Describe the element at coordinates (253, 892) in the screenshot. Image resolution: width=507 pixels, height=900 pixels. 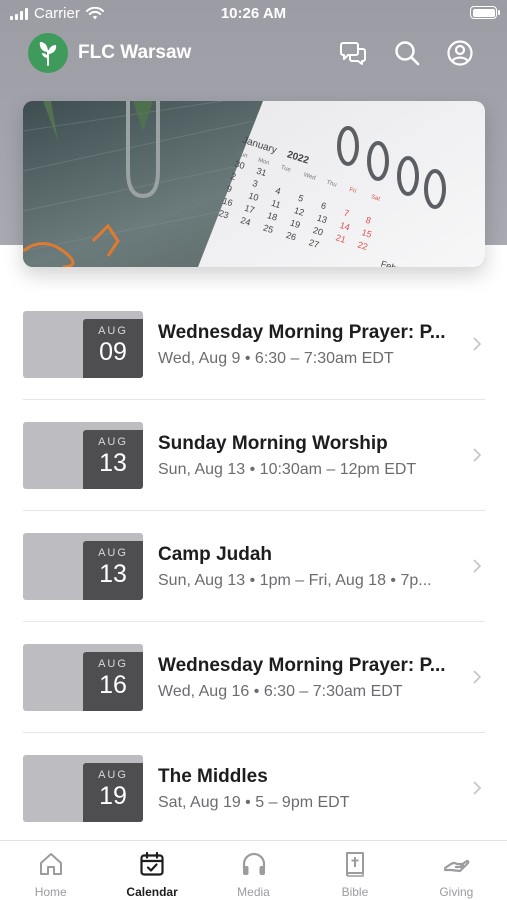
I see `tab-label: Media` at that location.